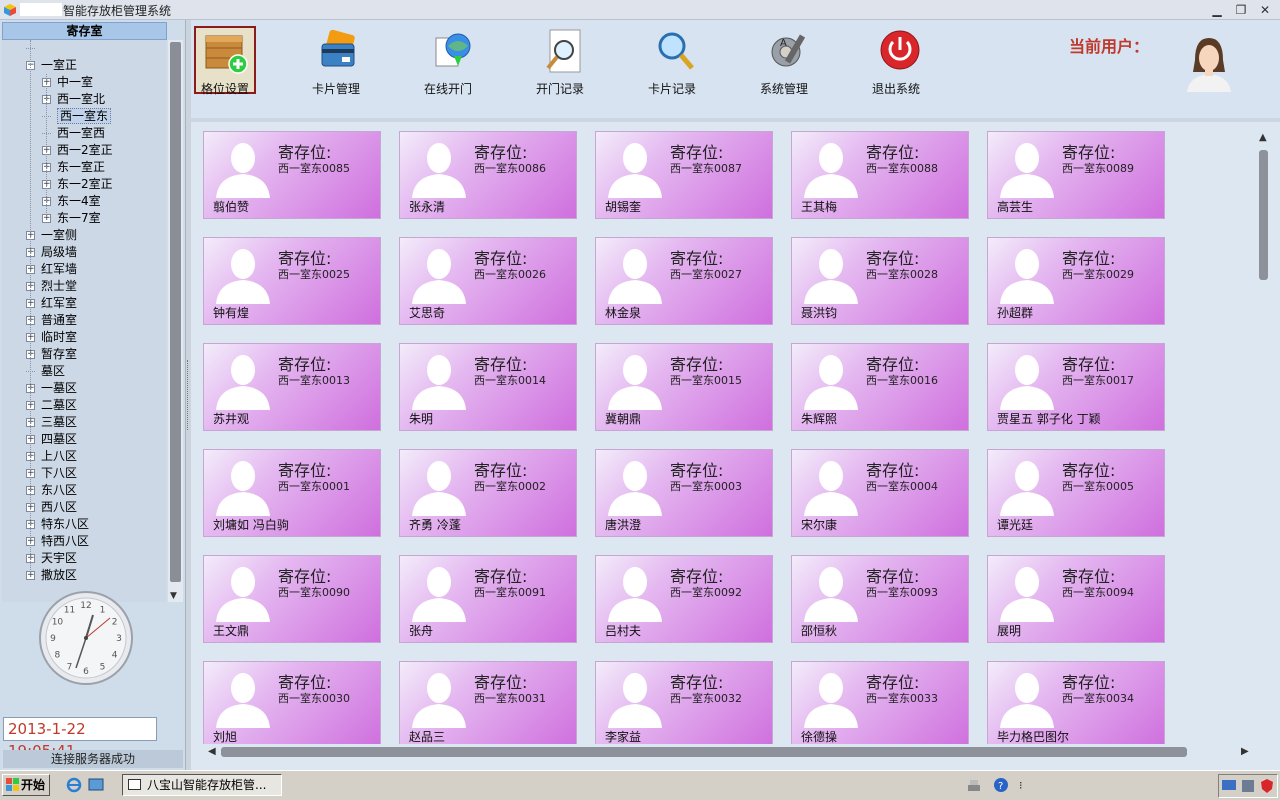 Image resolution: width=1280 pixels, height=800 pixels. What do you see at coordinates (1266, 433) in the screenshot?
I see `cards-vertical-scrollbar: ▲` at bounding box center [1266, 433].